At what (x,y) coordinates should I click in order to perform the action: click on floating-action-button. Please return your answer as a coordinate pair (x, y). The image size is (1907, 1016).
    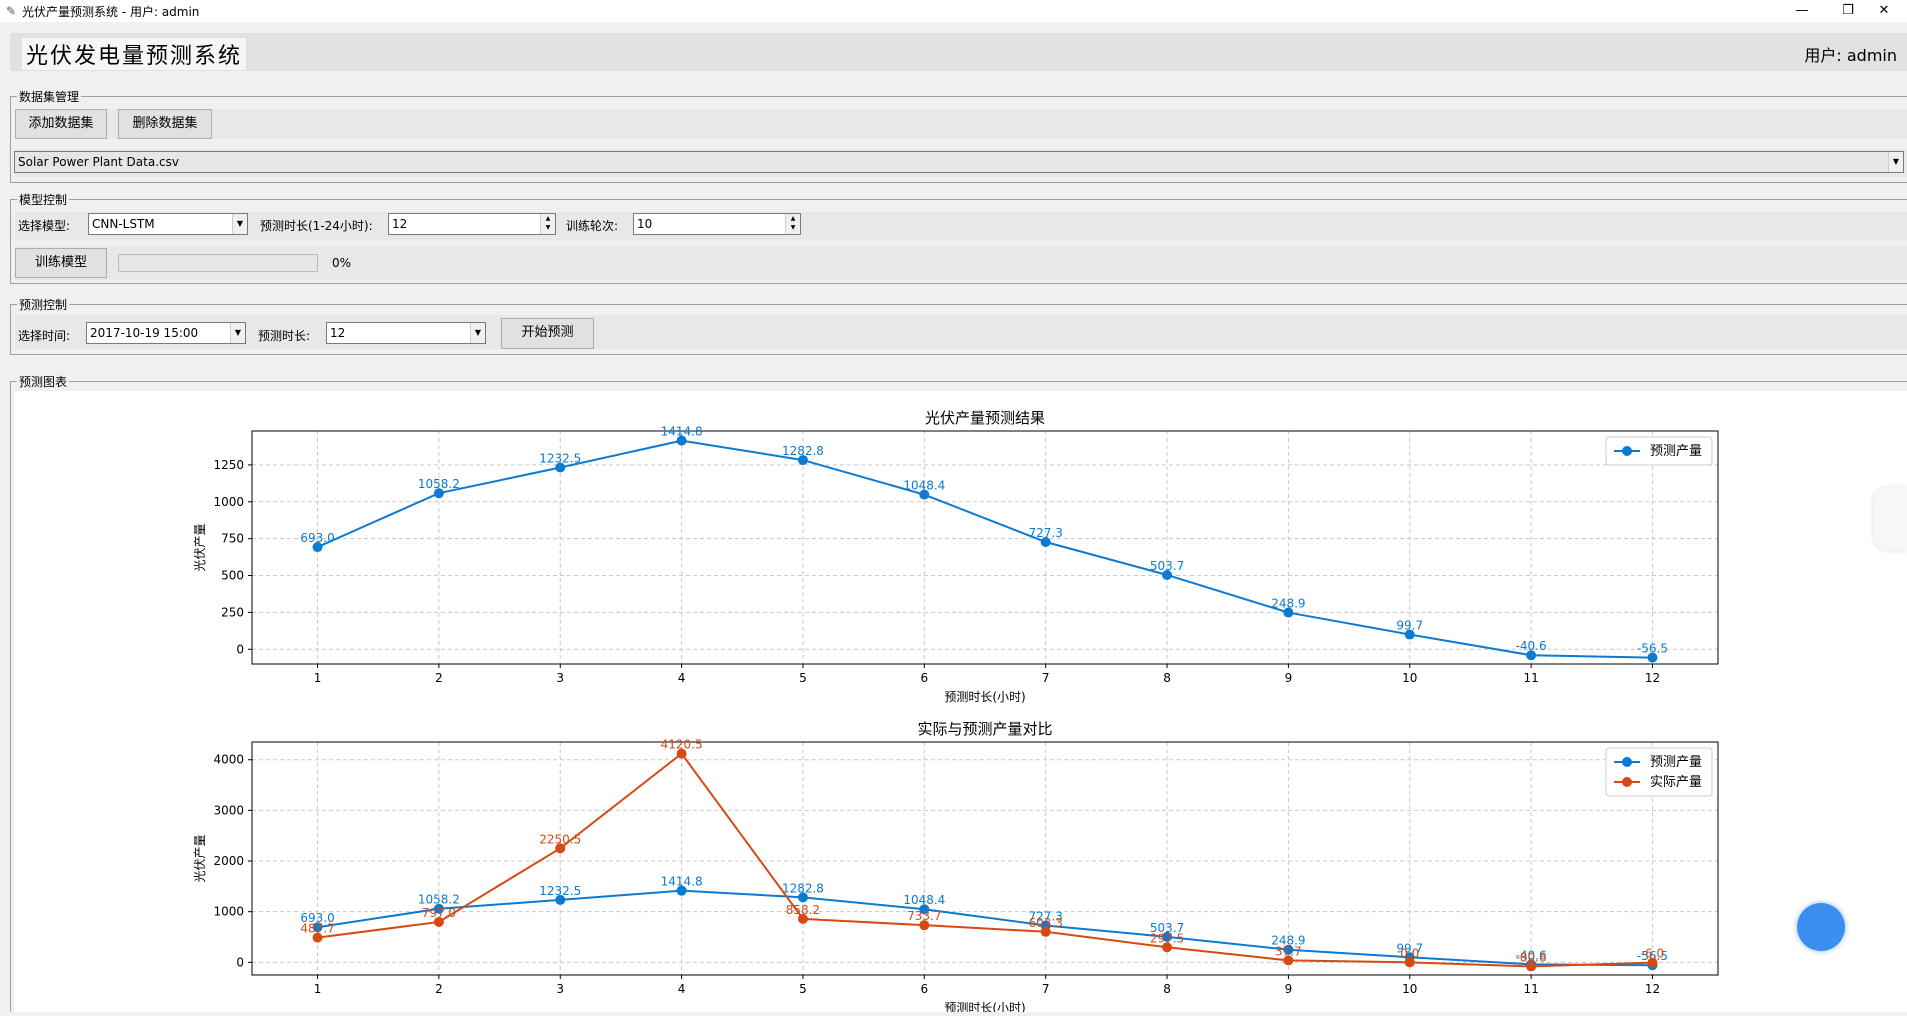
    Looking at the image, I should click on (1821, 927).